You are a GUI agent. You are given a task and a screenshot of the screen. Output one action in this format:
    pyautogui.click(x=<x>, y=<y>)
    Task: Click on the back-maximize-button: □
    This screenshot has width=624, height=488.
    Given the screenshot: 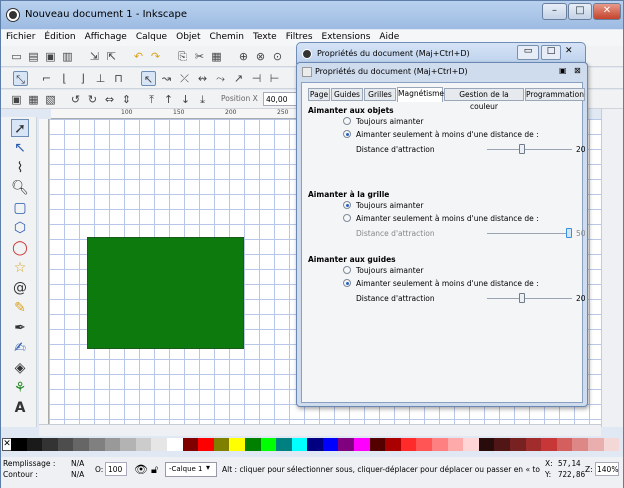 What is the action you would take?
    pyautogui.click(x=551, y=52)
    